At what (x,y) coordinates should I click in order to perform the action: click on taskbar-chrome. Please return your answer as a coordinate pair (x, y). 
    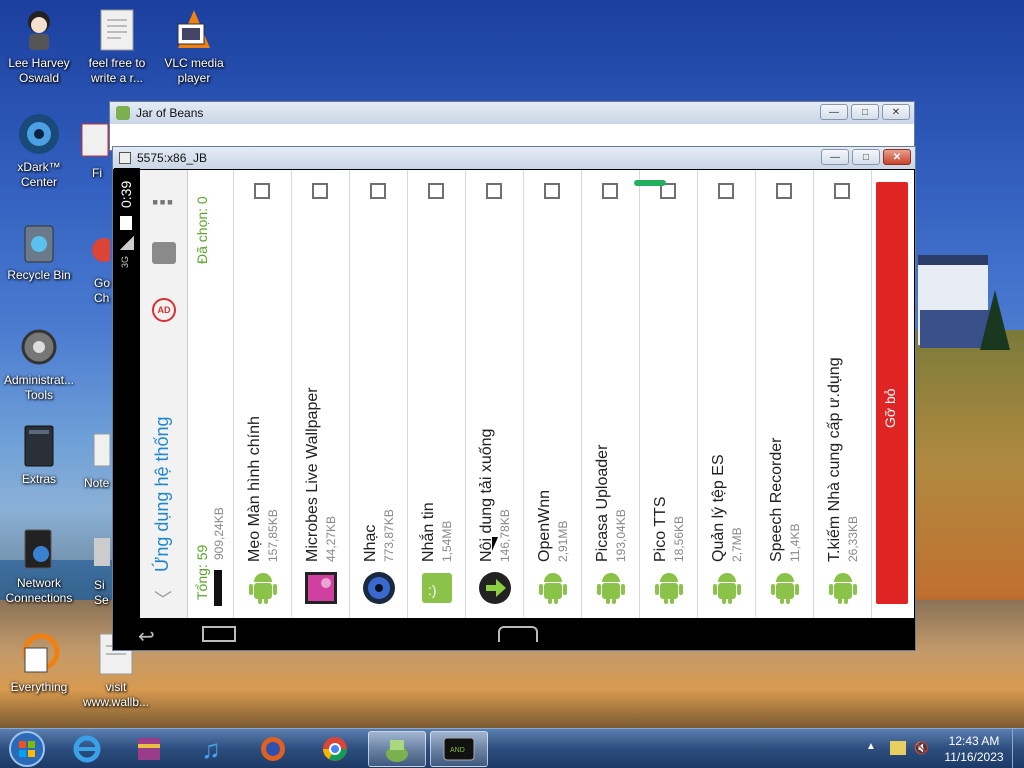
    Looking at the image, I should click on (335, 749).